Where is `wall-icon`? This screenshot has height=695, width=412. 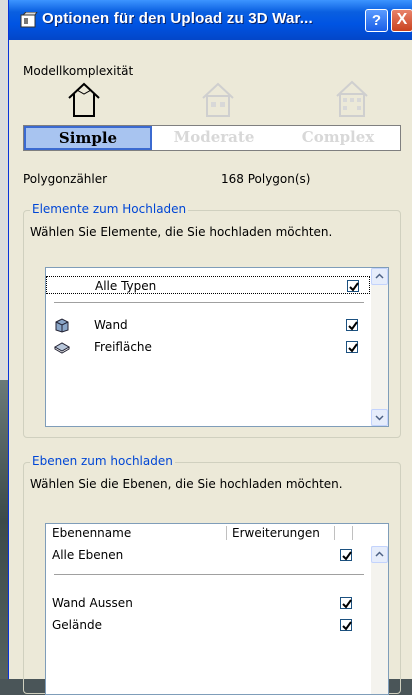
wall-icon is located at coordinates (62, 326).